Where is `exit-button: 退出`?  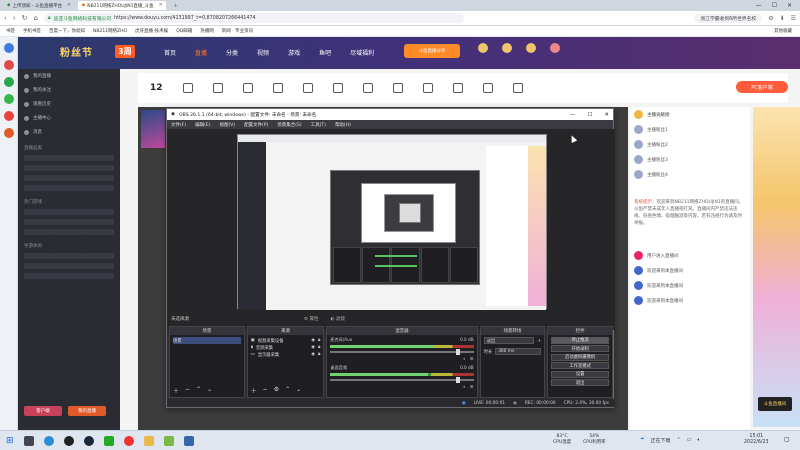 exit-button: 退出 is located at coordinates (580, 382).